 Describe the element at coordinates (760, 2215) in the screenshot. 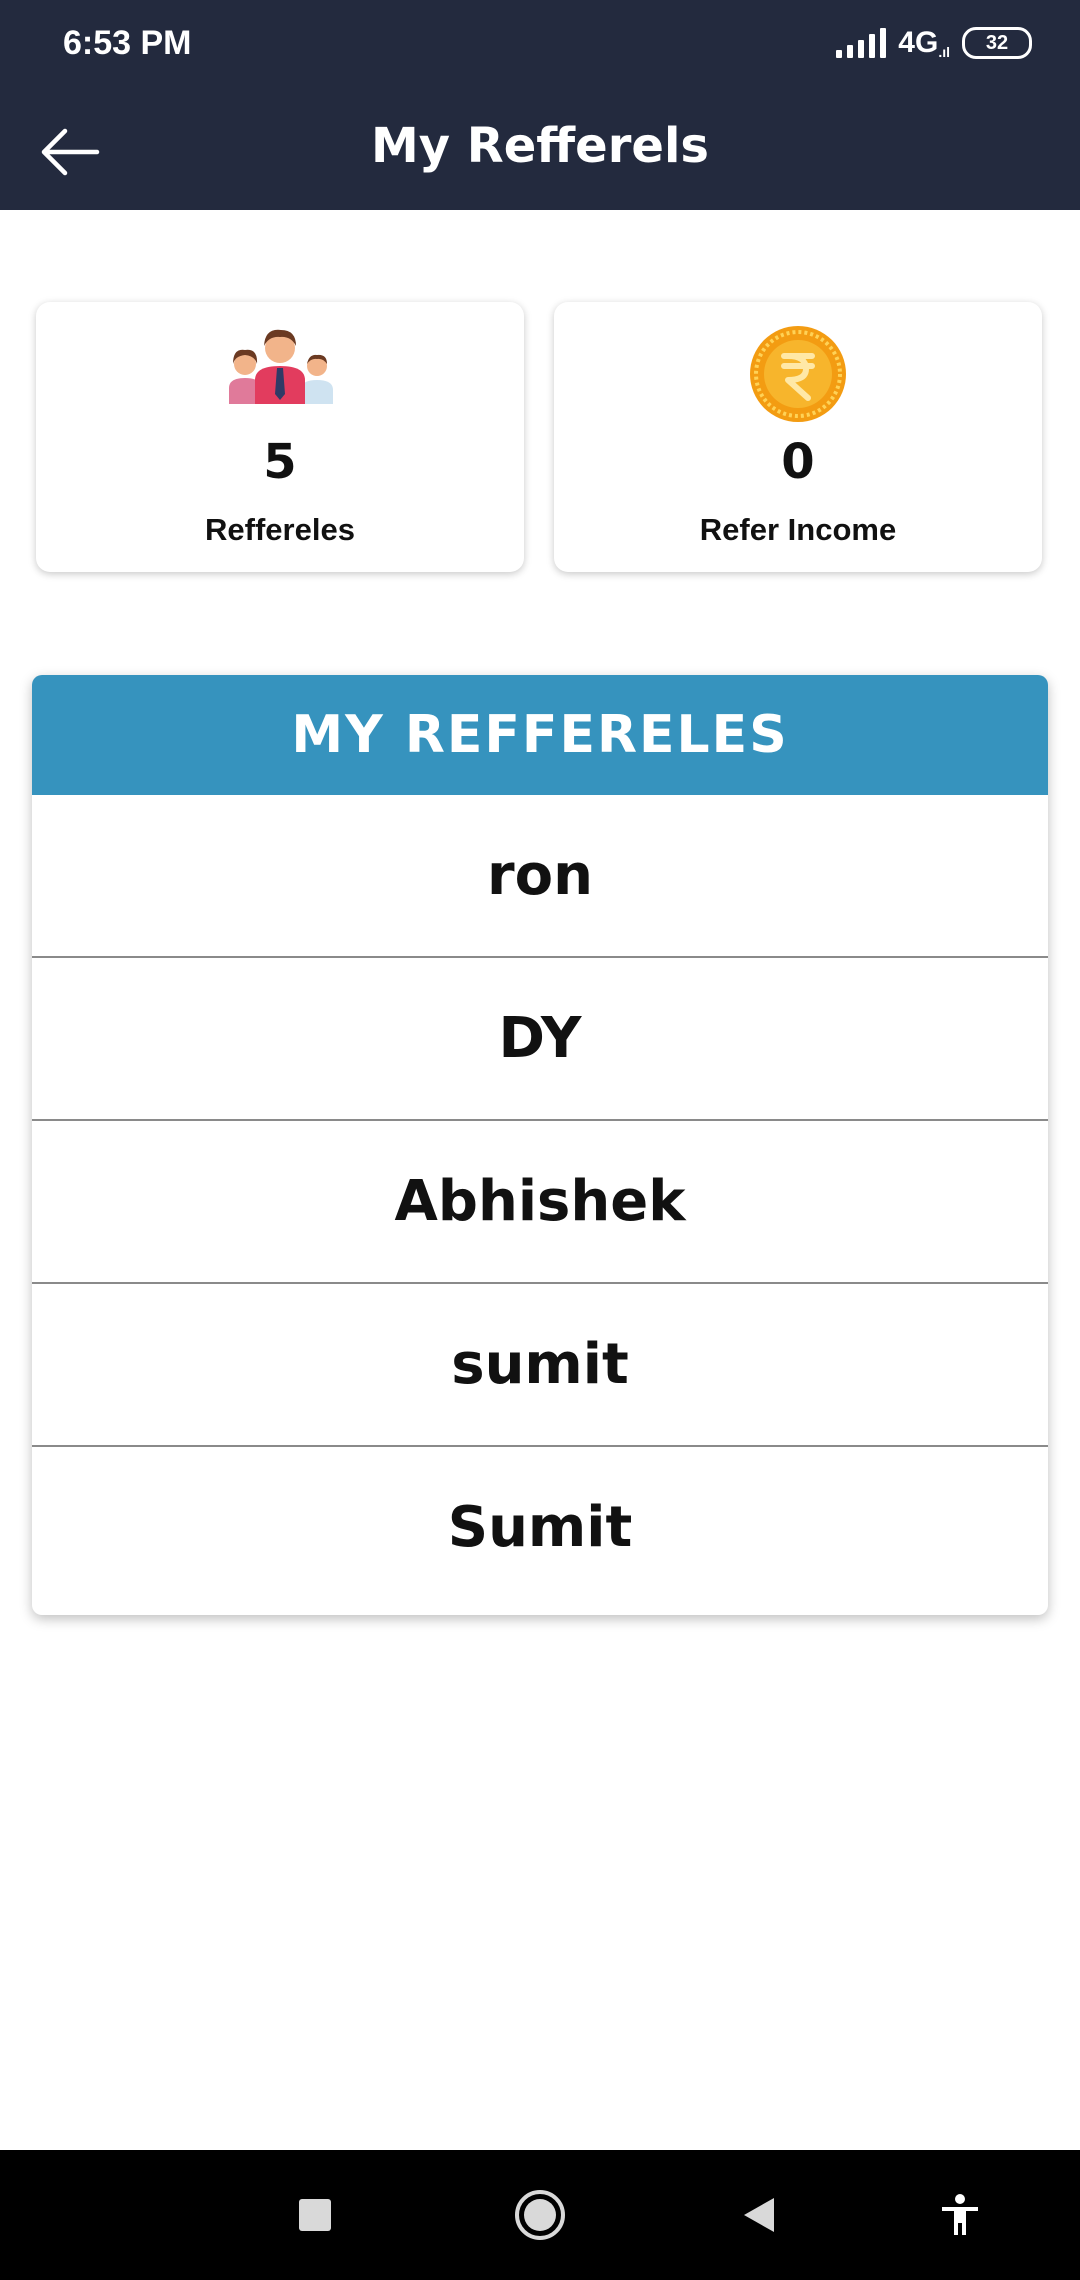

I see `back-triangle-icon` at that location.